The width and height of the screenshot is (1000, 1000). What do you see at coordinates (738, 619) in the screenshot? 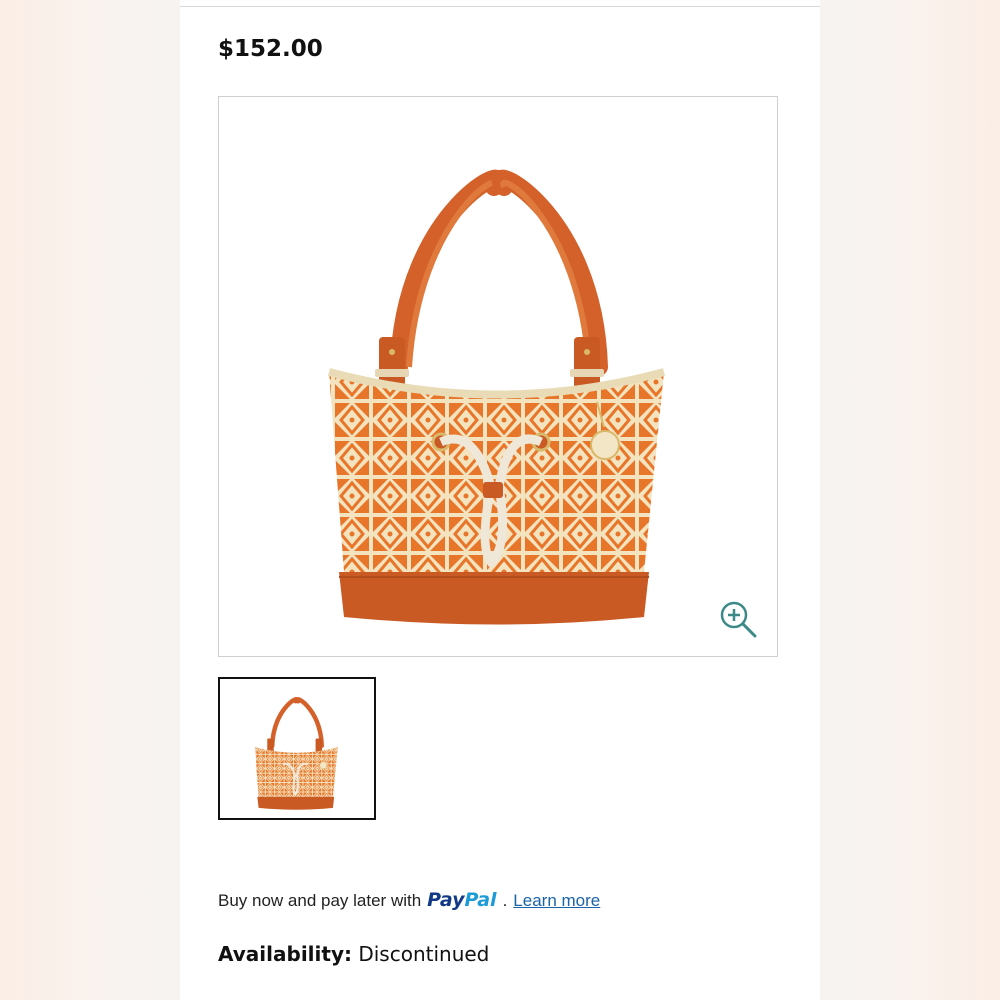
I see `zoom-in-icon` at bounding box center [738, 619].